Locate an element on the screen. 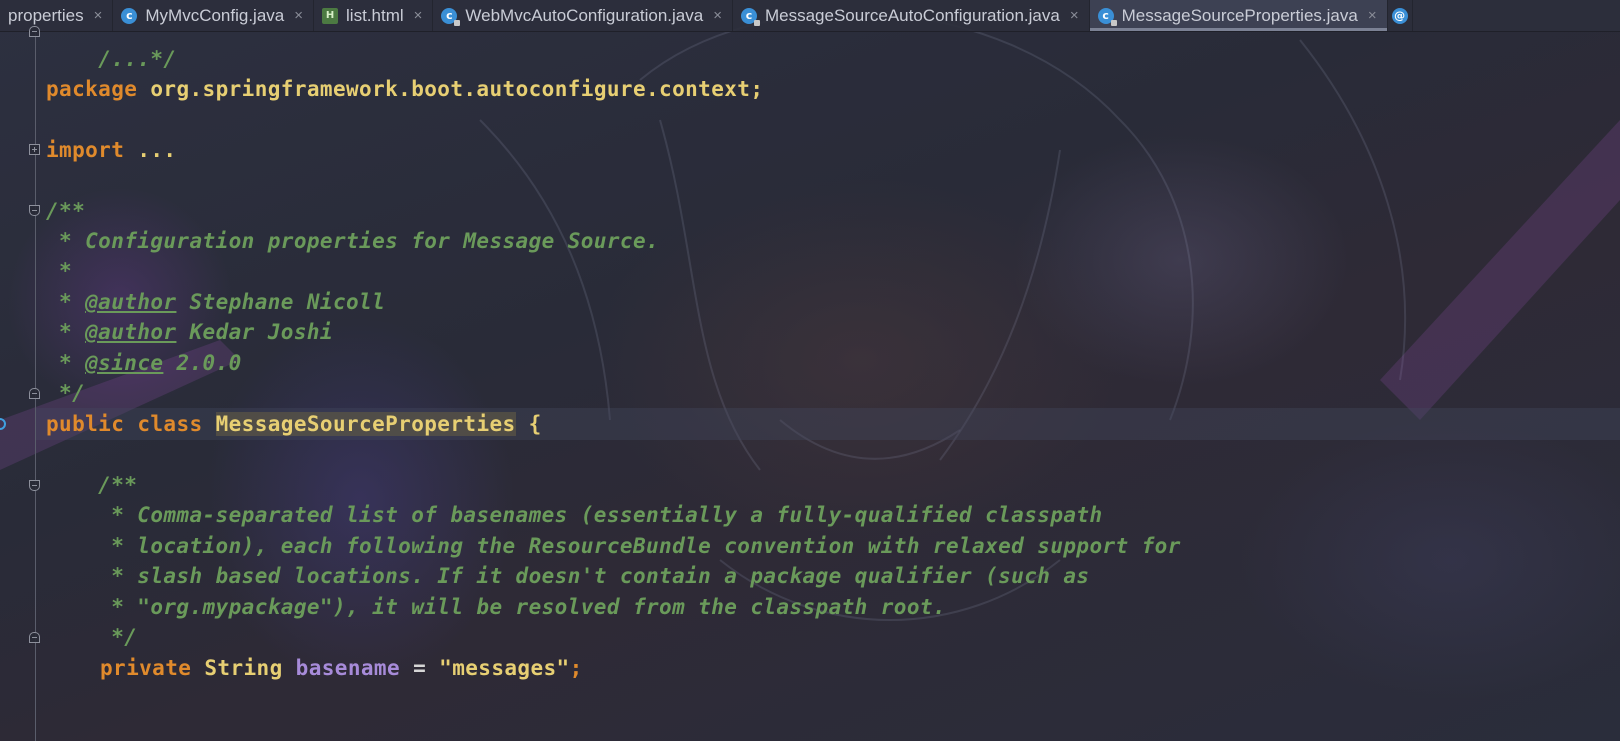 The image size is (1620, 741). tab-web-mvc-auto-configuration: c WebMvcAutoConfiguration.java × is located at coordinates (583, 15).